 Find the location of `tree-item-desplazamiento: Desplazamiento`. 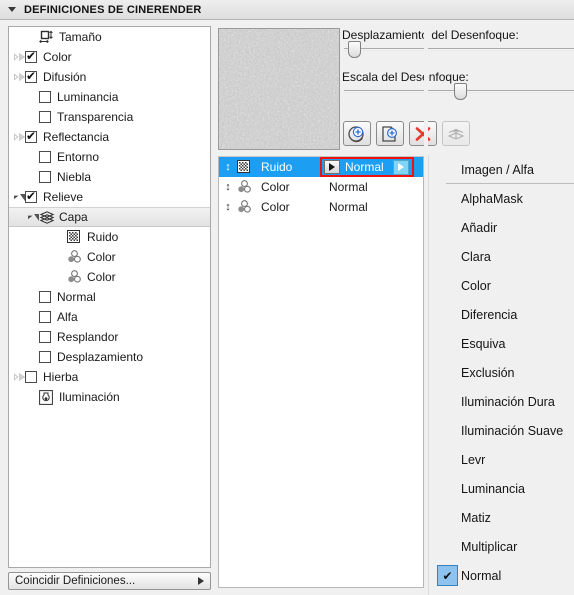

tree-item-desplazamiento: Desplazamiento is located at coordinates (109, 357).